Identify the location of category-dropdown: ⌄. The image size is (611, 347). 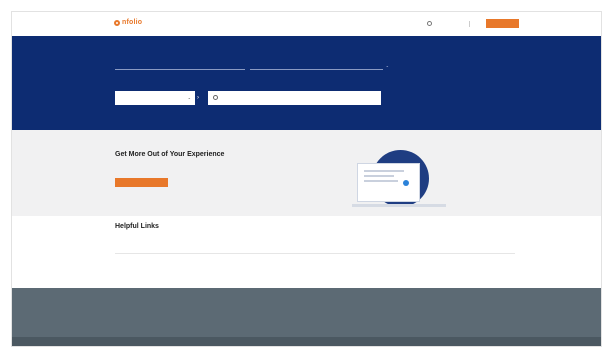
(155, 98).